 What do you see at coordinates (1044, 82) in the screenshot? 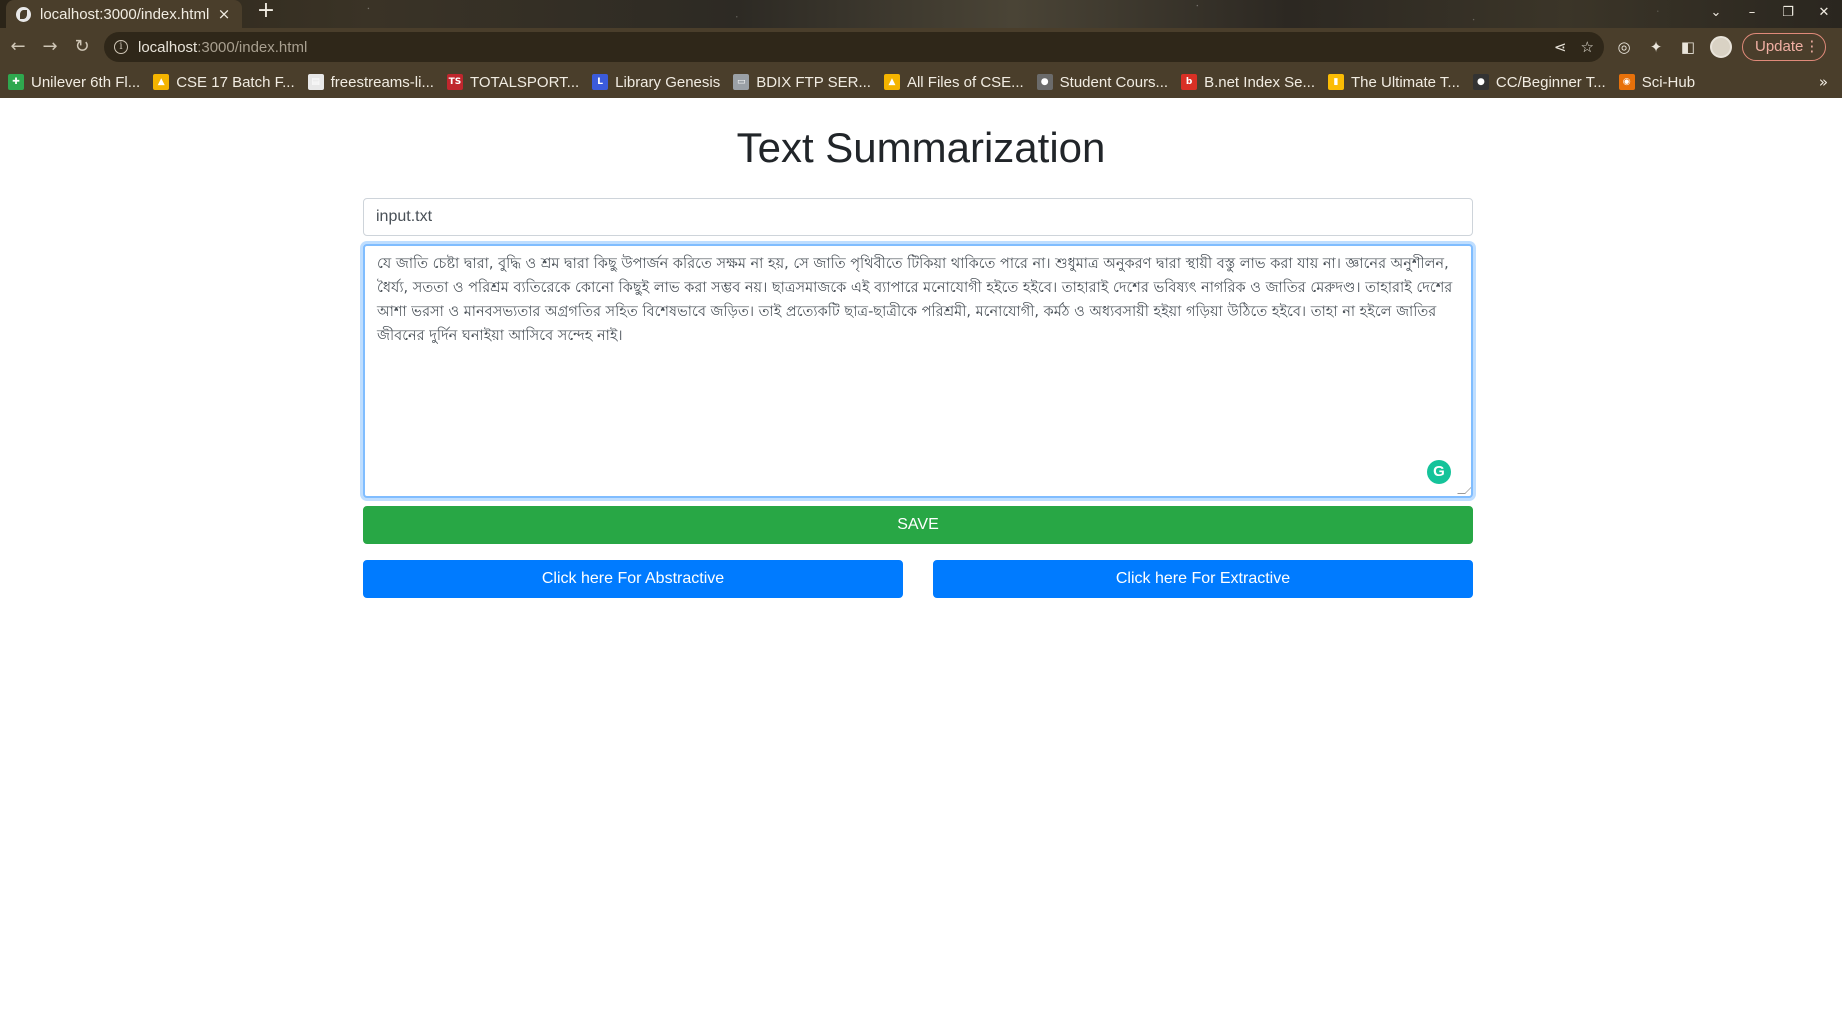
I see `globe-icon: ●` at bounding box center [1044, 82].